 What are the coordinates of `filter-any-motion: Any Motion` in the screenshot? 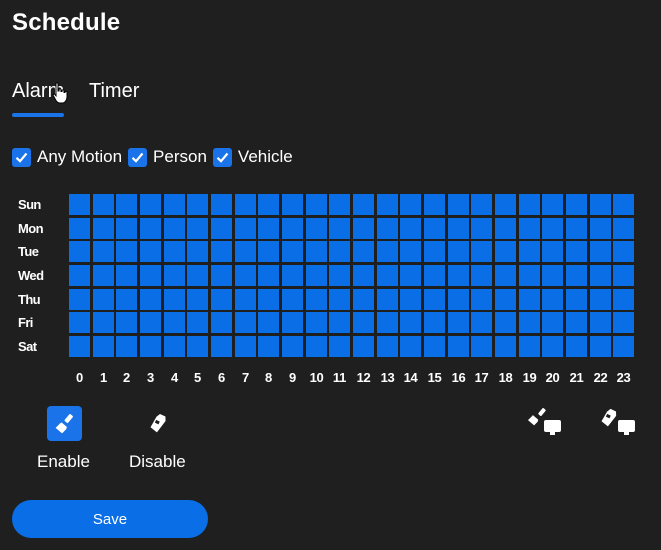 It's located at (67, 157).